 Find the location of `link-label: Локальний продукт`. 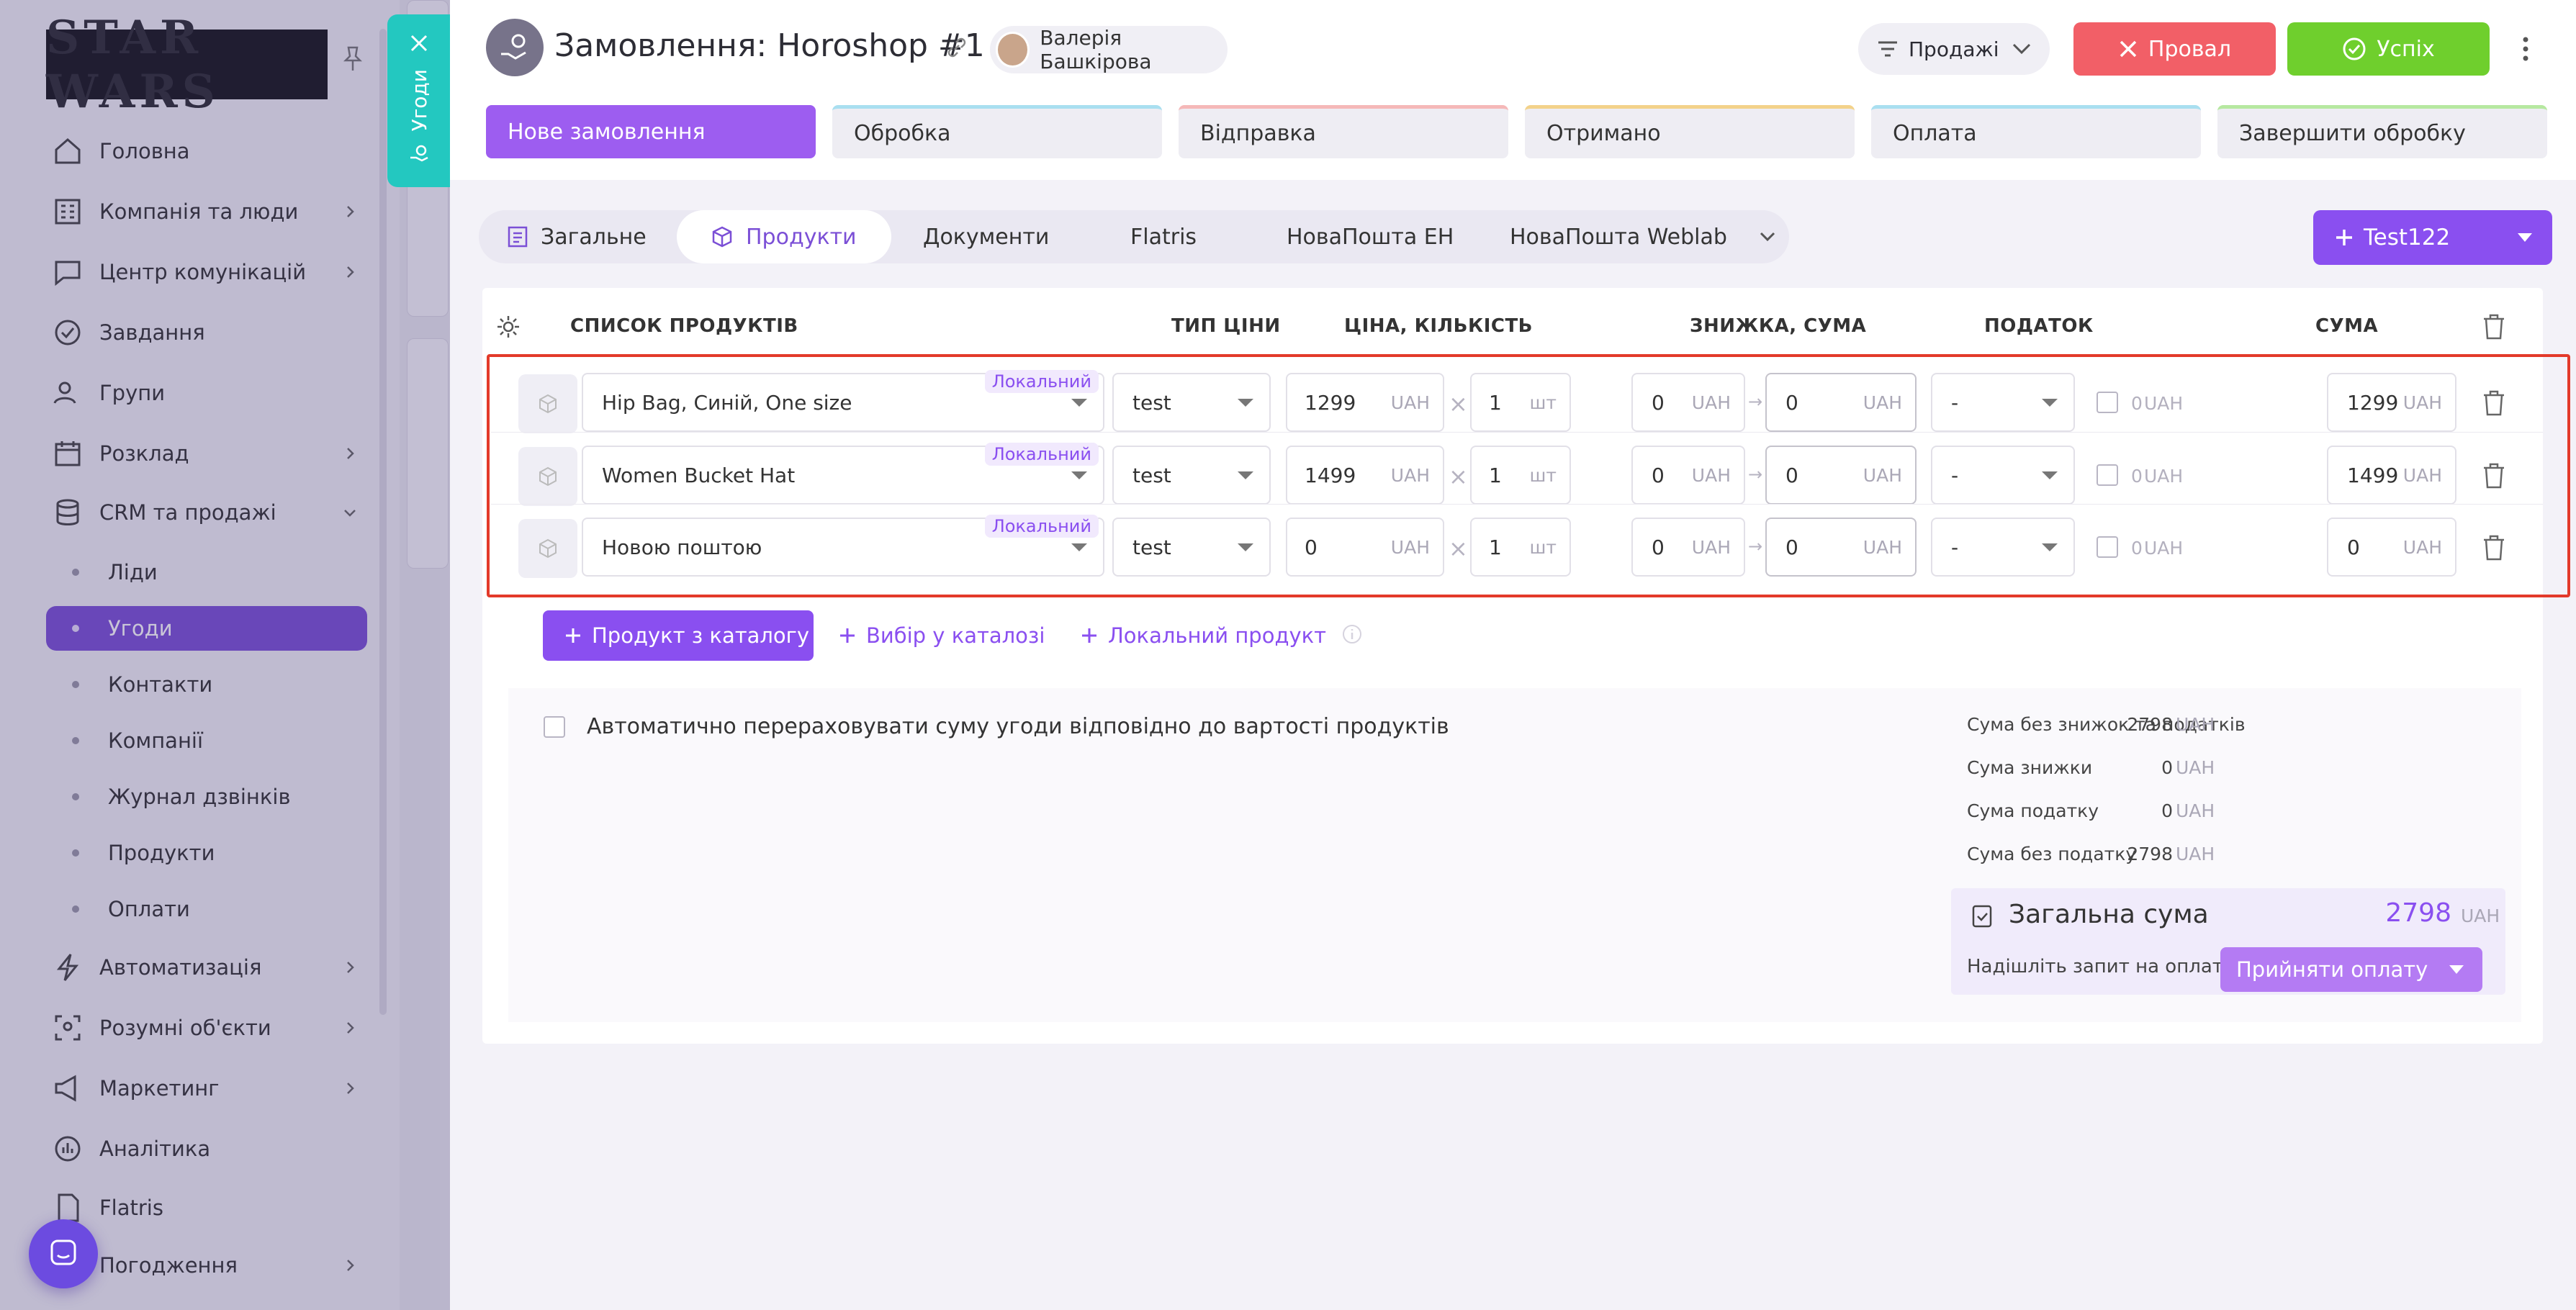

link-label: Локальний продукт is located at coordinates (1217, 635).